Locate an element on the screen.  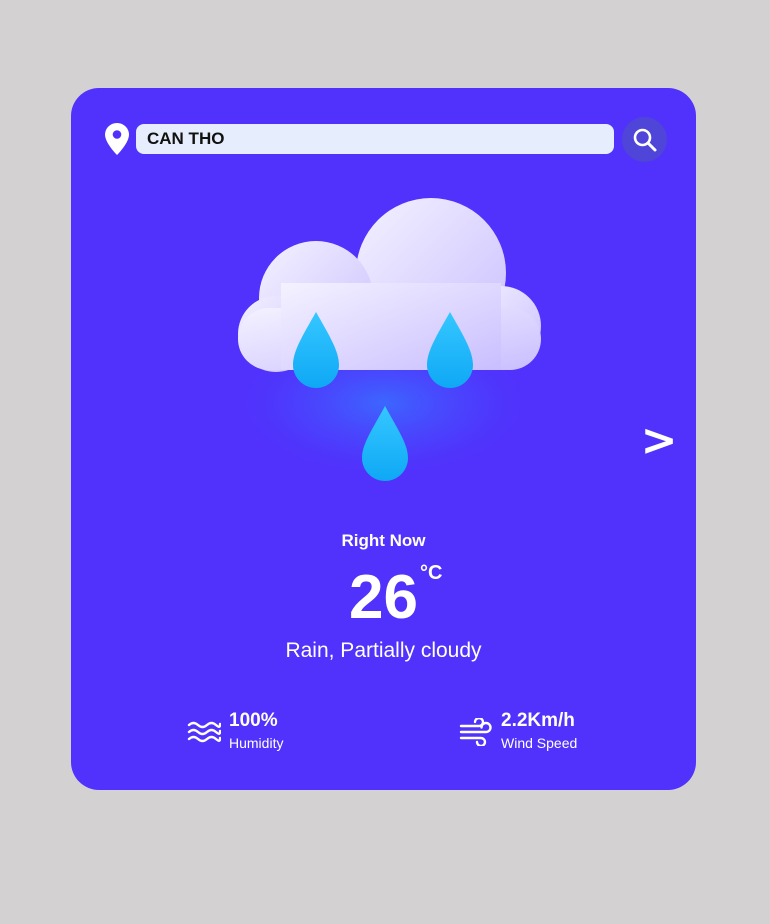
wind-speed-label: Wind Speed is located at coordinates (539, 743).